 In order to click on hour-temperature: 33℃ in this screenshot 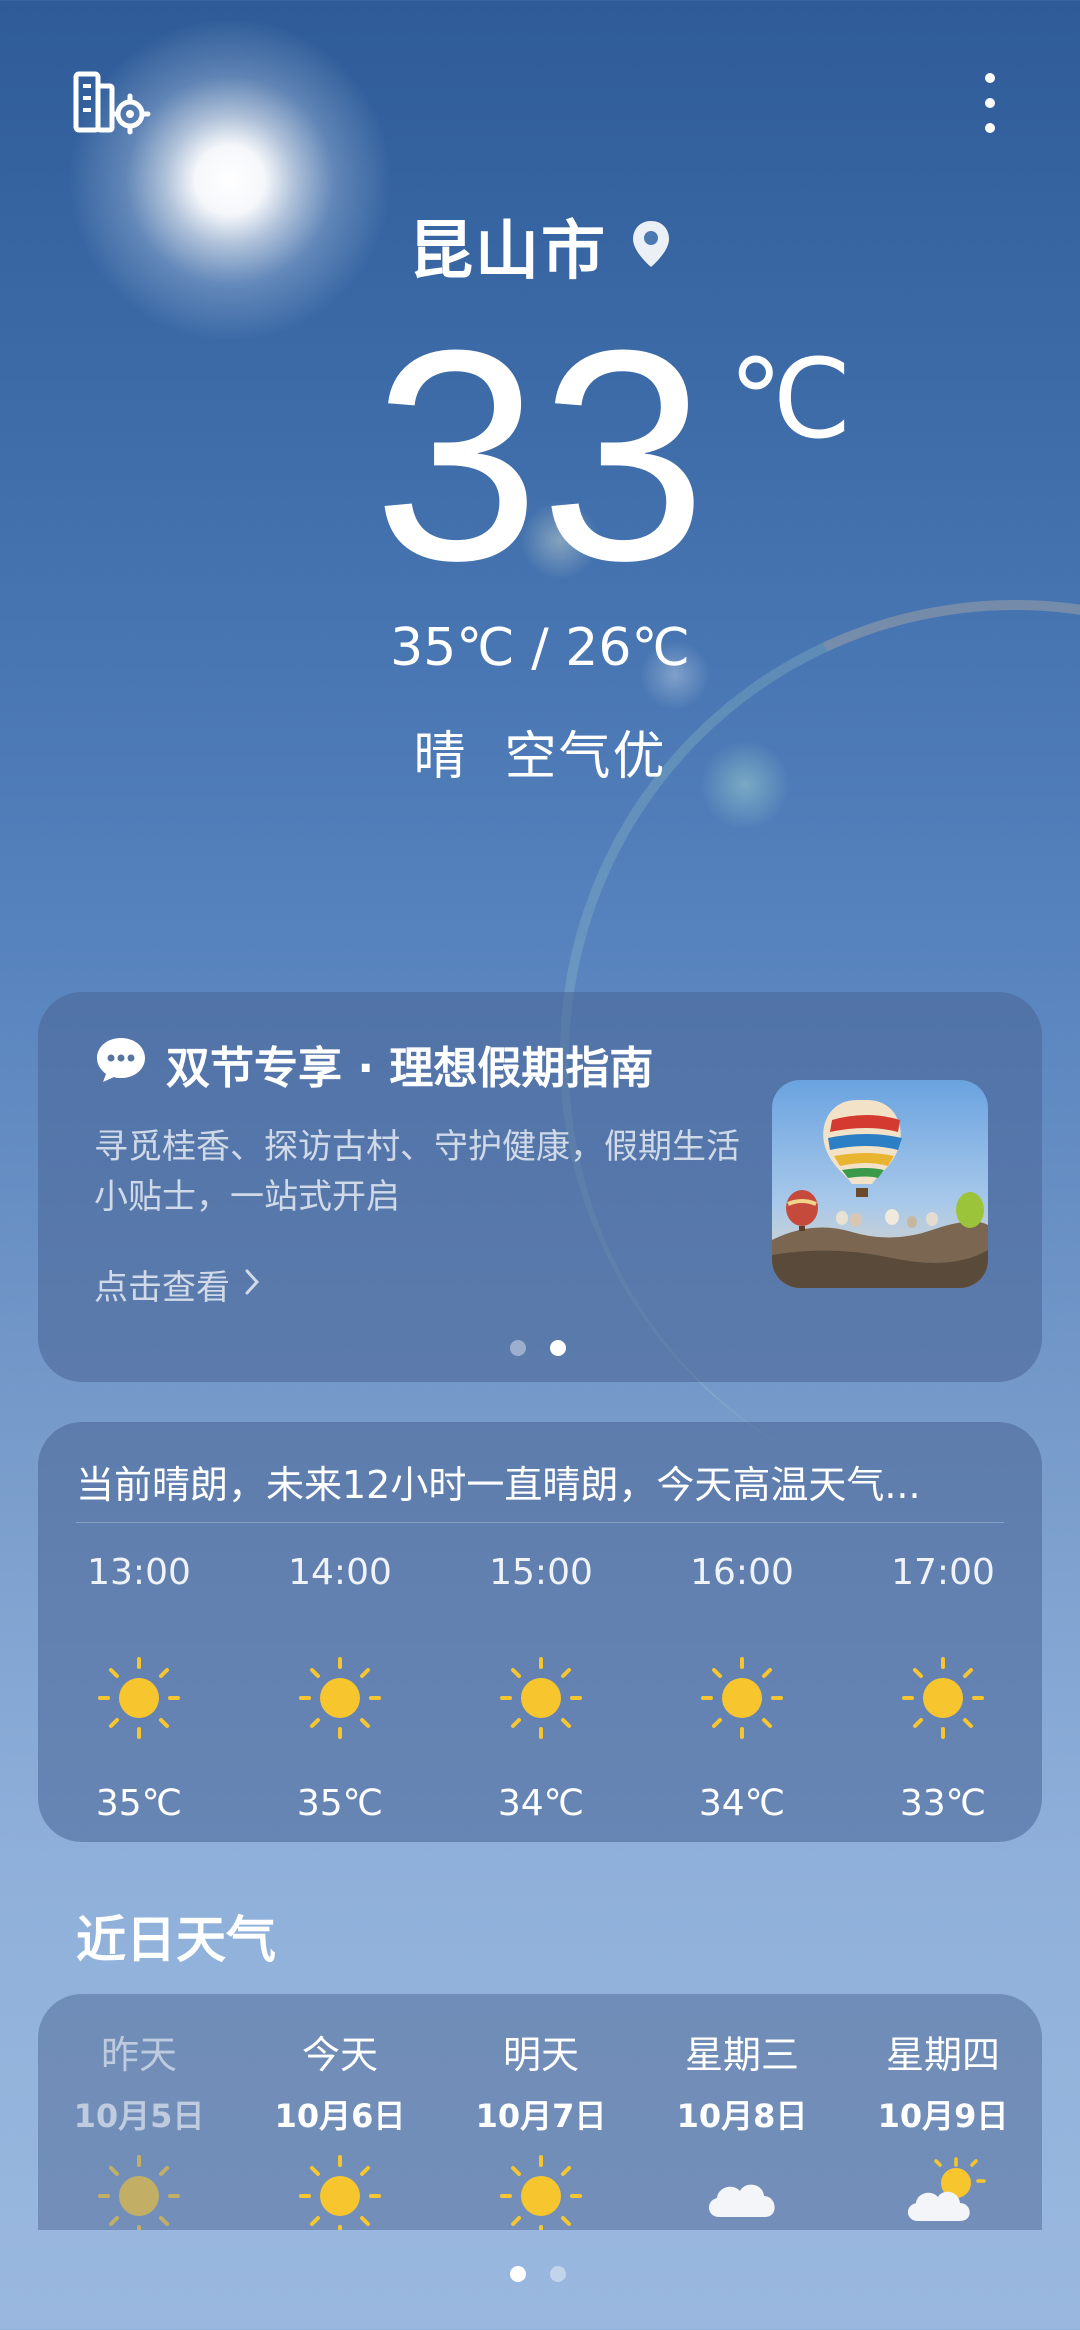, I will do `click(943, 1803)`.